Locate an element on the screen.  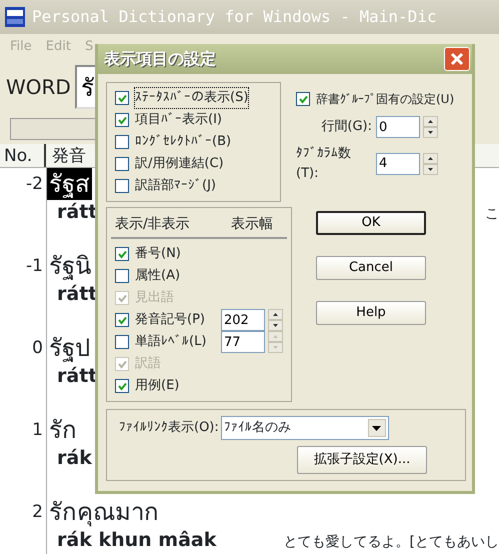
option-label: 辞書ｸﾞﾙｰﾌﾟ固有の設定(U) is located at coordinates (385, 99).